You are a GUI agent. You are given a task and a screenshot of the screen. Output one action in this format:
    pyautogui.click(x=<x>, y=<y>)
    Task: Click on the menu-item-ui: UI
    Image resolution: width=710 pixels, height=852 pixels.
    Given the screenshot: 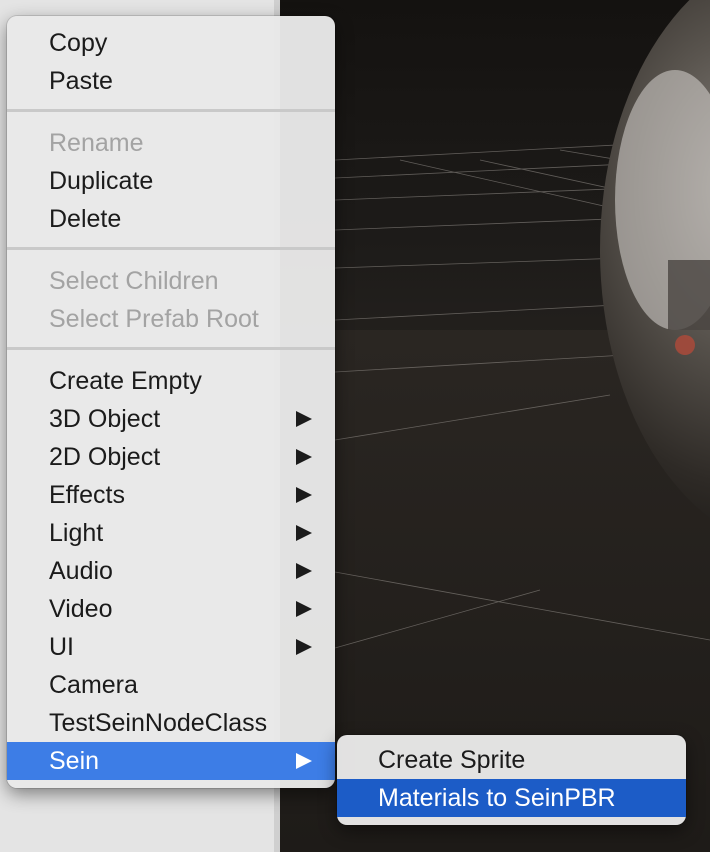 What is the action you would take?
    pyautogui.click(x=171, y=647)
    